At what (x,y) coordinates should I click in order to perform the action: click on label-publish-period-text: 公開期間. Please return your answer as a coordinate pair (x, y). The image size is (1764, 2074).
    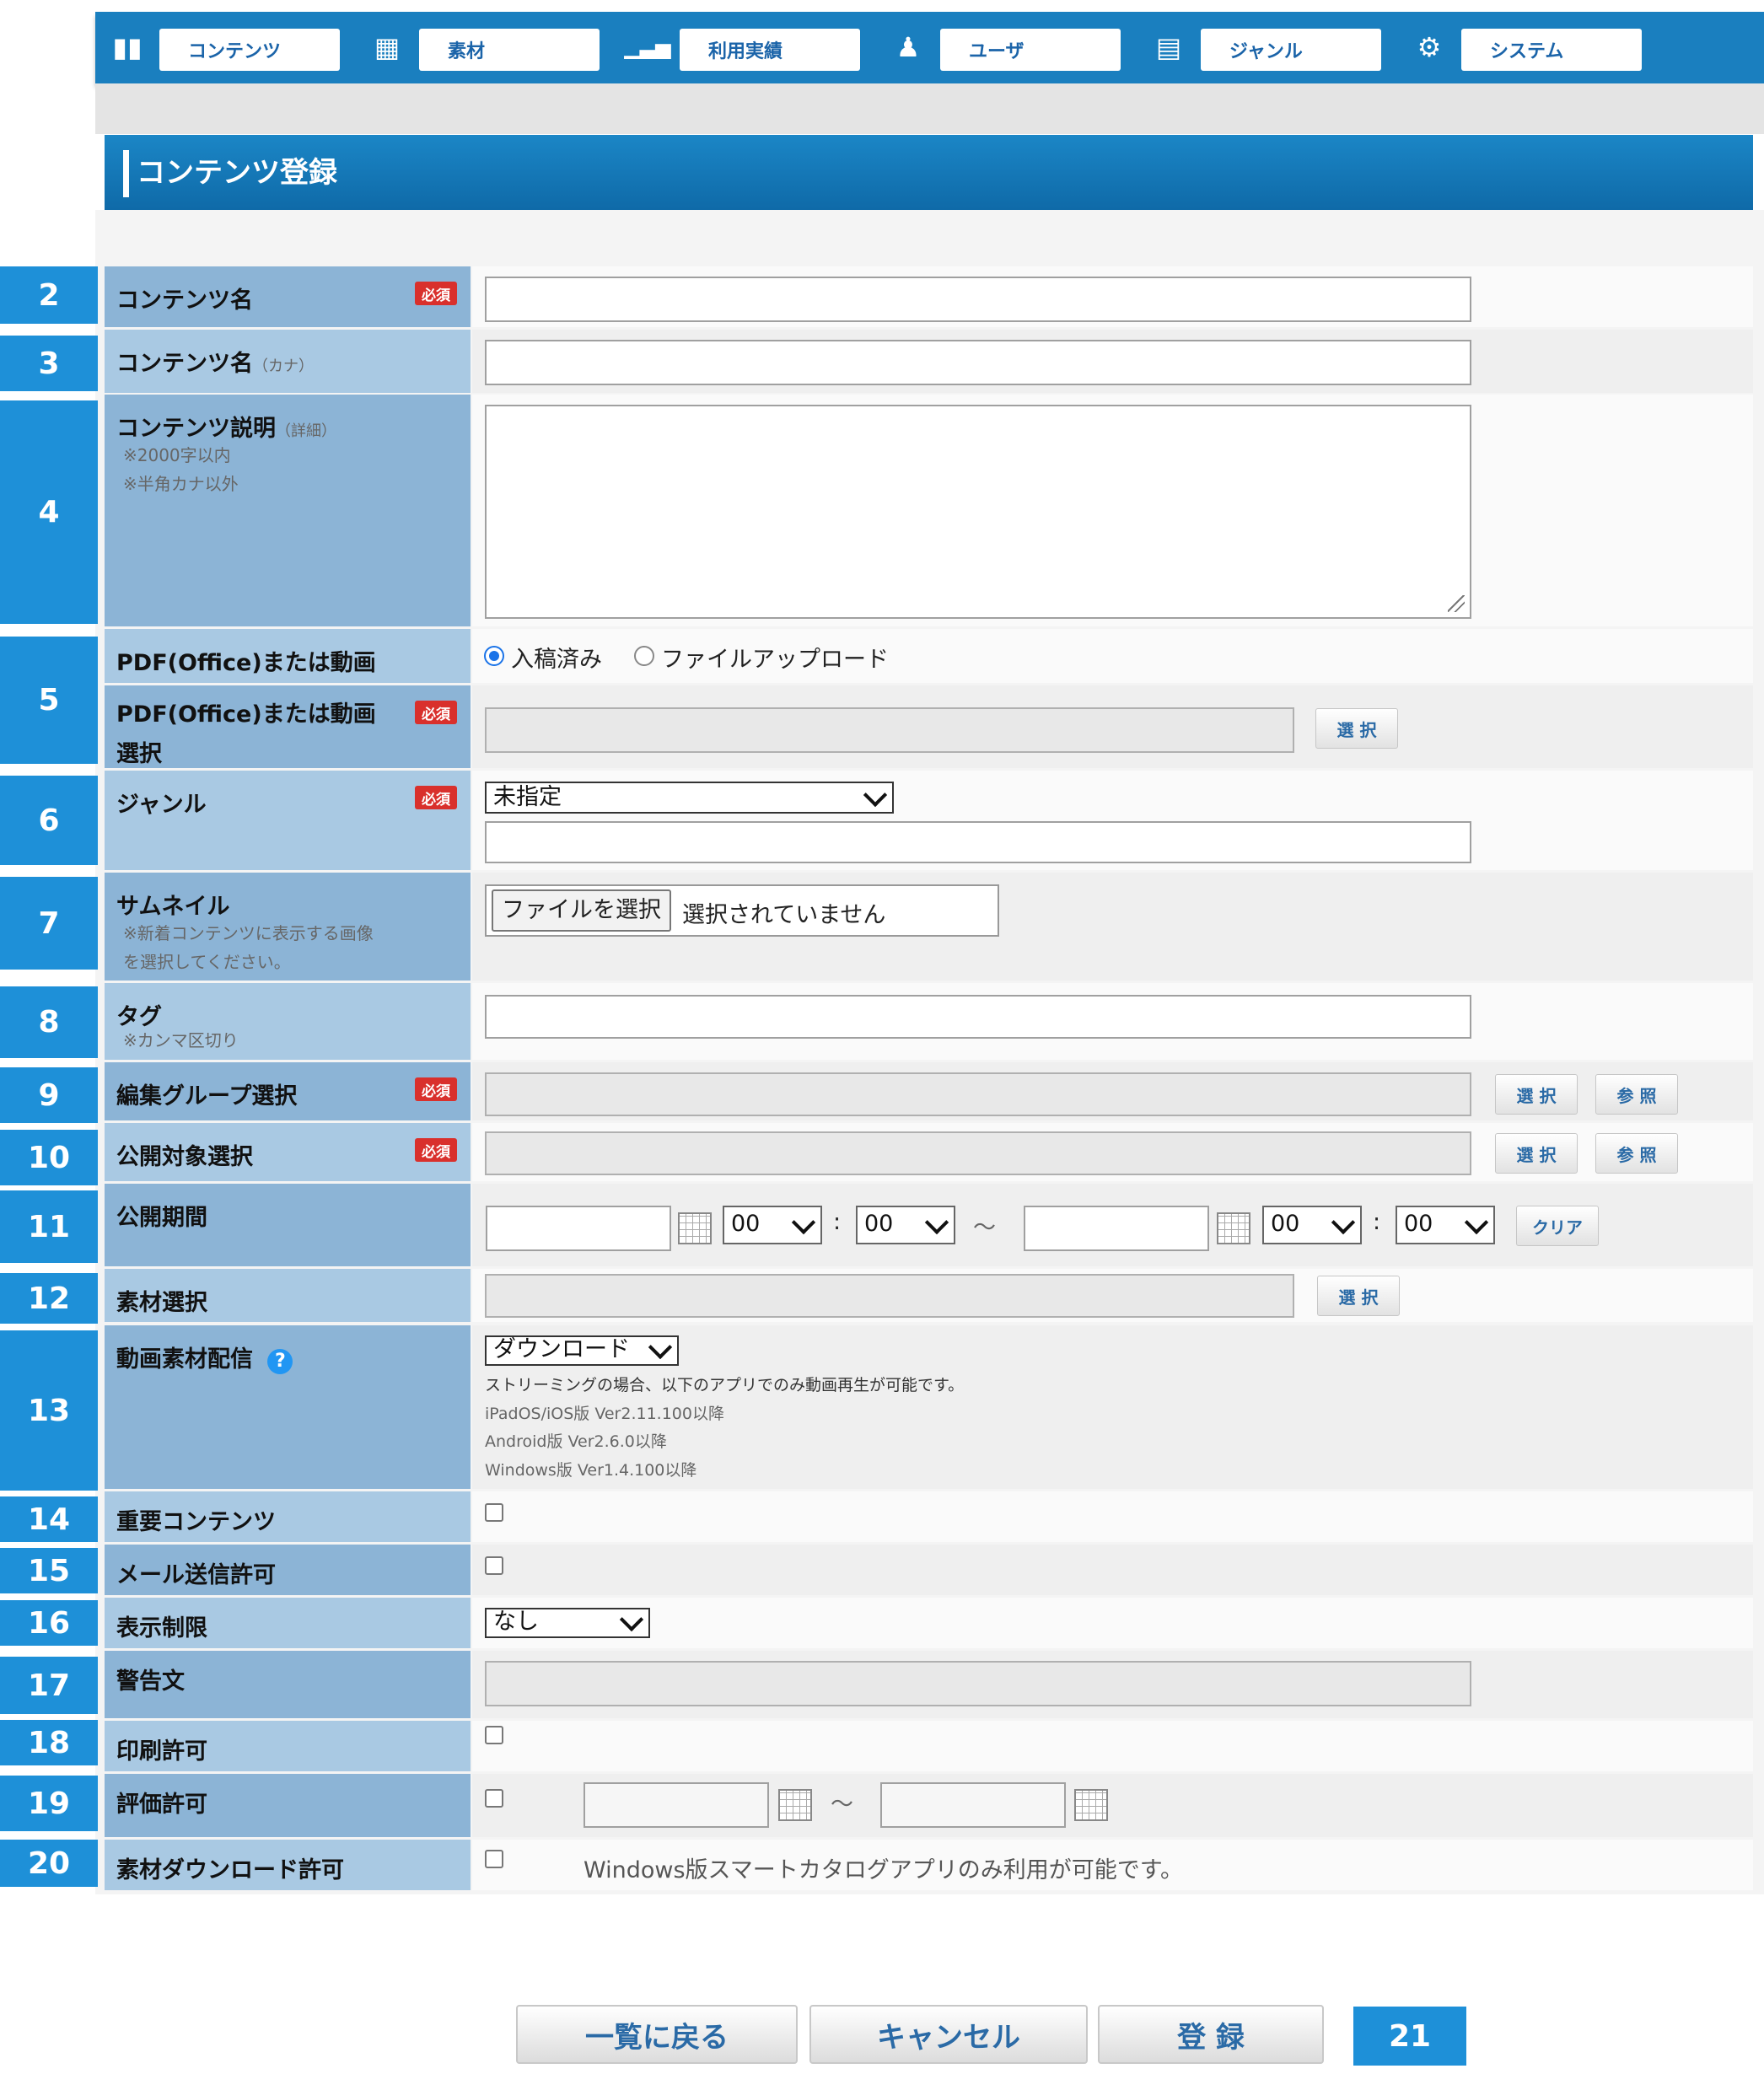
    Looking at the image, I should click on (161, 1218).